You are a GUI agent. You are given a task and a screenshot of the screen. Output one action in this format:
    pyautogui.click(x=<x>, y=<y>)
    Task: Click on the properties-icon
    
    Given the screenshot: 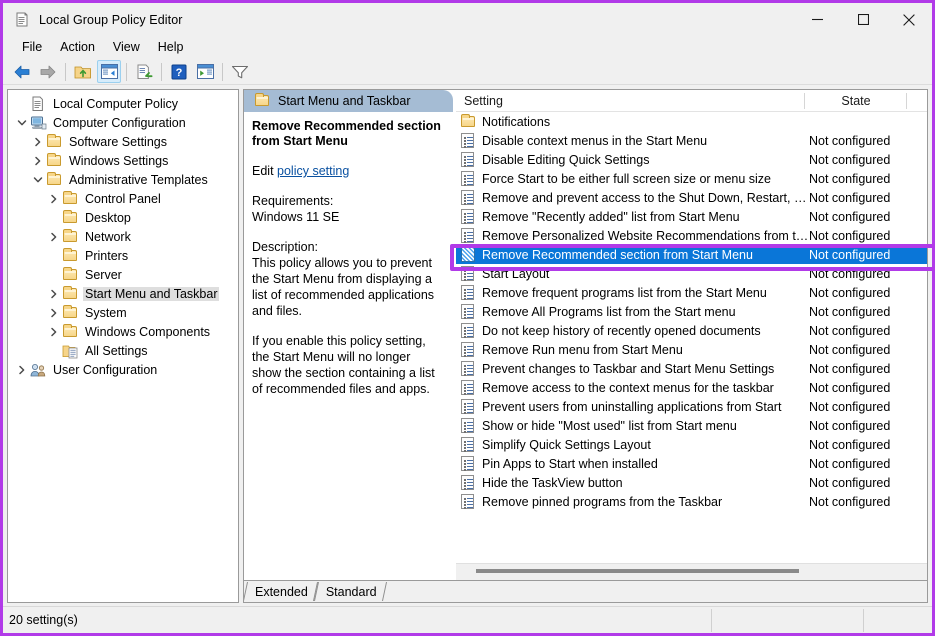 What is the action you would take?
    pyautogui.click(x=144, y=71)
    